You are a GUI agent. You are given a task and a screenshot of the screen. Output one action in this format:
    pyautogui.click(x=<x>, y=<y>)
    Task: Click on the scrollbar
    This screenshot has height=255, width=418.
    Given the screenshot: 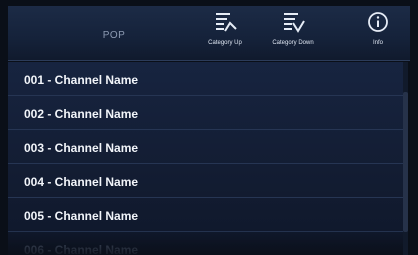 What is the action you would take?
    pyautogui.click(x=405, y=158)
    